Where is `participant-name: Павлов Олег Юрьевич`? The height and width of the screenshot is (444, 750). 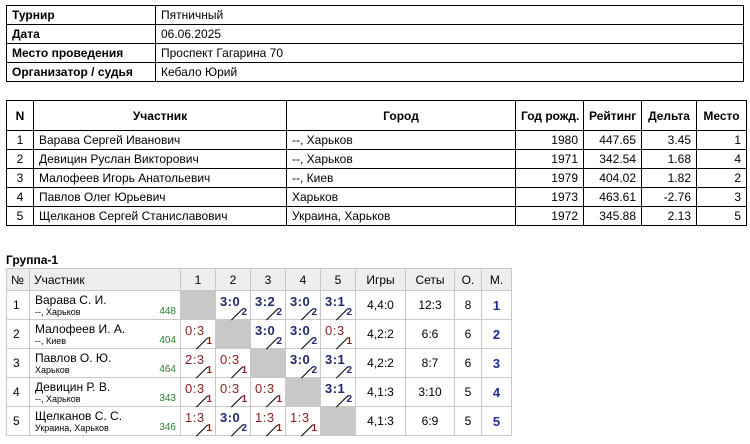
participant-name: Павлов Олег Юрьевич is located at coordinates (160, 197).